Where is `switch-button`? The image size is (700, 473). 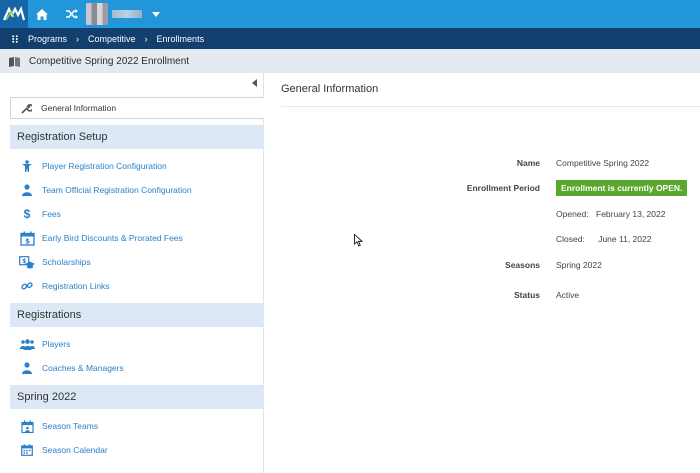 switch-button is located at coordinates (72, 14).